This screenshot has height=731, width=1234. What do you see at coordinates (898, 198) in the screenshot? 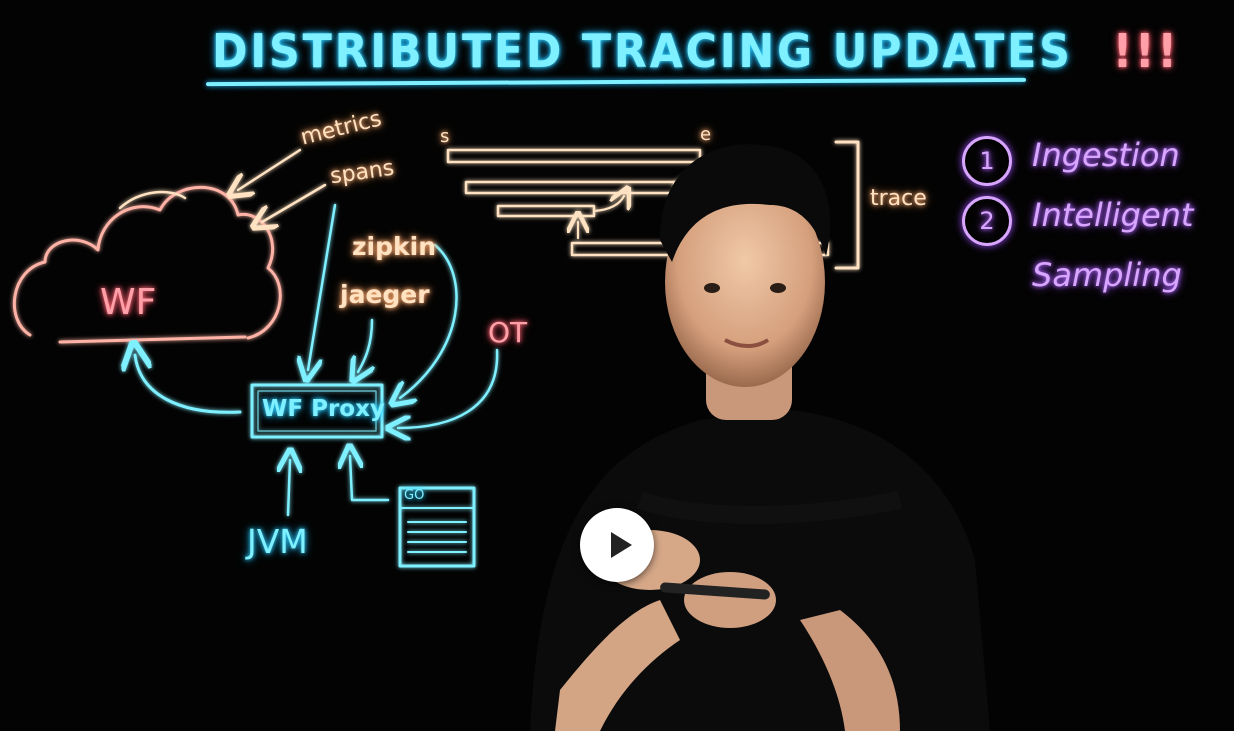
I see `trace-label: trace` at bounding box center [898, 198].